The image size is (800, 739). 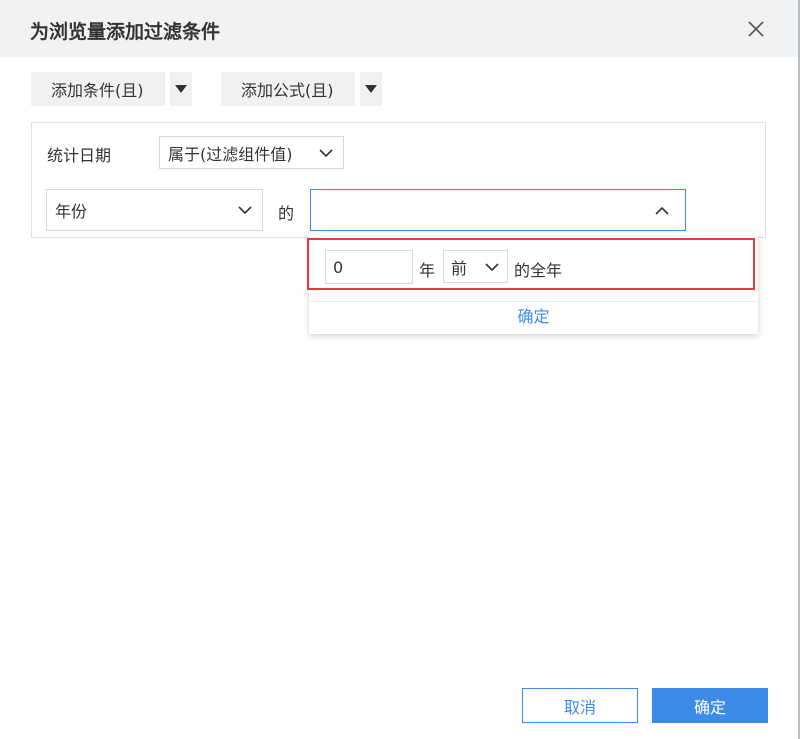 I want to click on close-icon, so click(x=756, y=29).